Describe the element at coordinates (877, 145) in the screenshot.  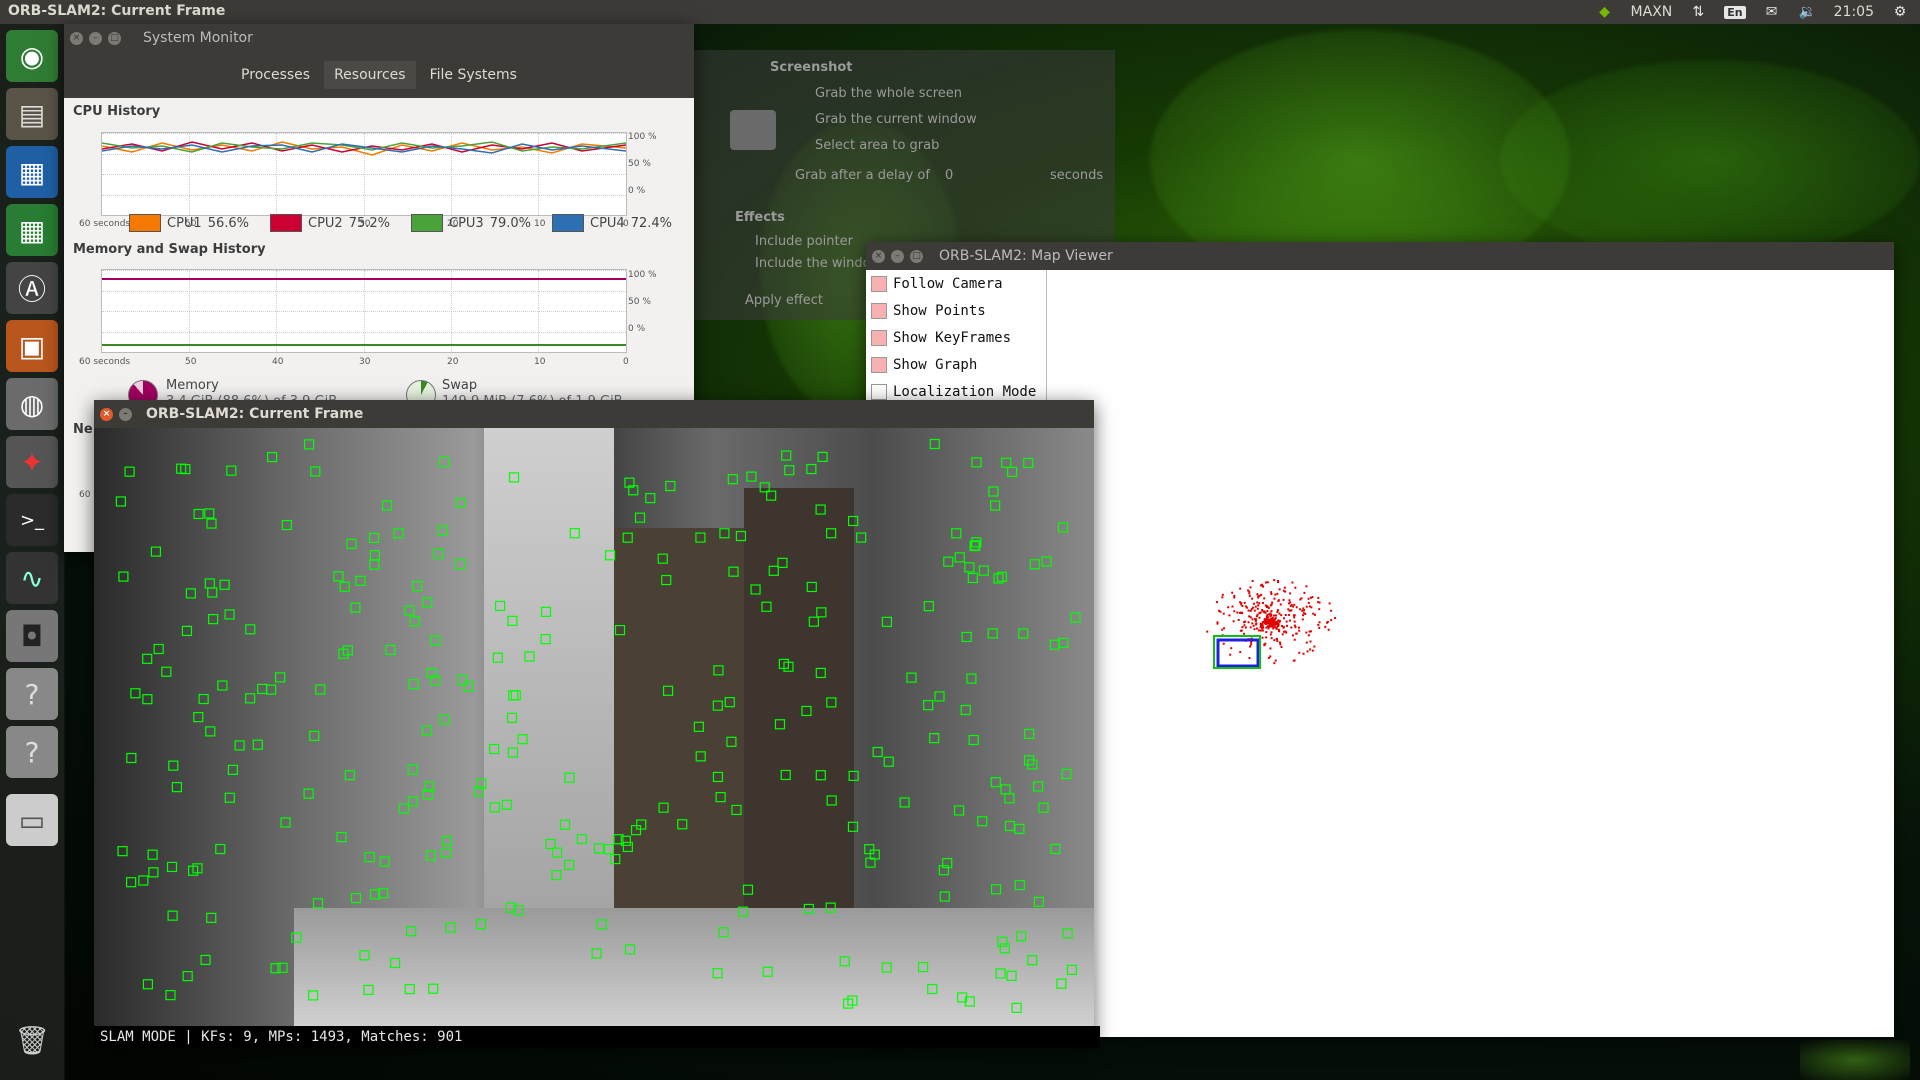
I see `grab-option: Select area to grab` at that location.